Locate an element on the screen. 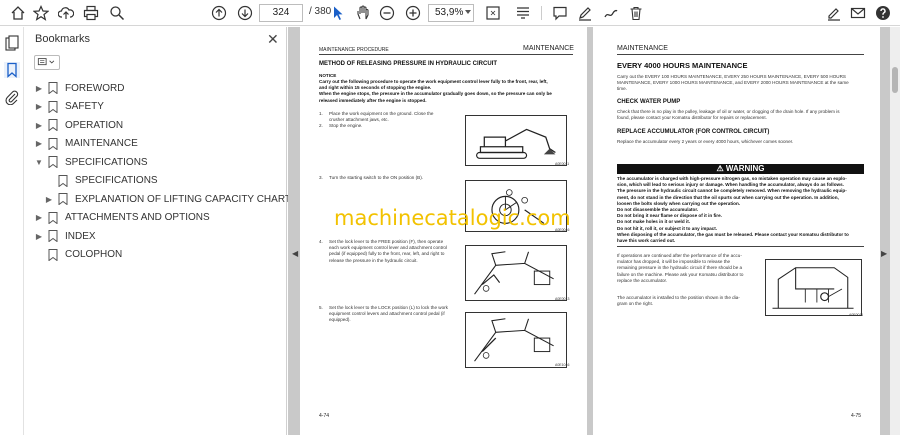 The width and height of the screenshot is (900, 435). vertical-scrollbar is located at coordinates (895, 231).